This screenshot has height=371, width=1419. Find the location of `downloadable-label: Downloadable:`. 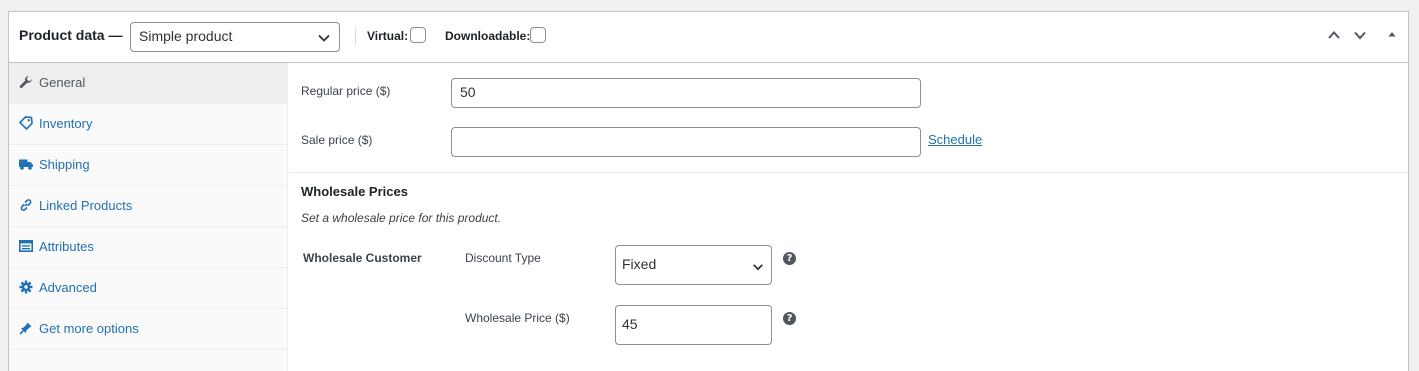

downloadable-label: Downloadable: is located at coordinates (488, 36).